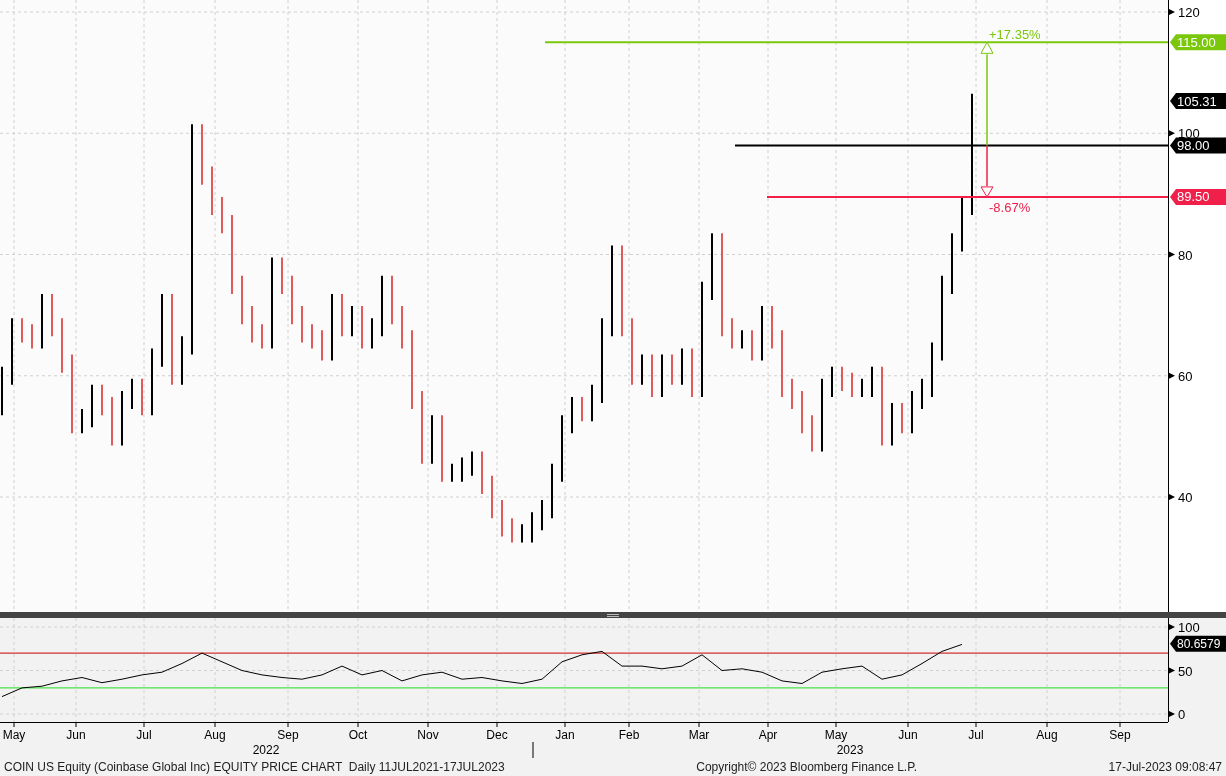 This screenshot has height=776, width=1226. I want to click on month-label: Jan, so click(565, 735).